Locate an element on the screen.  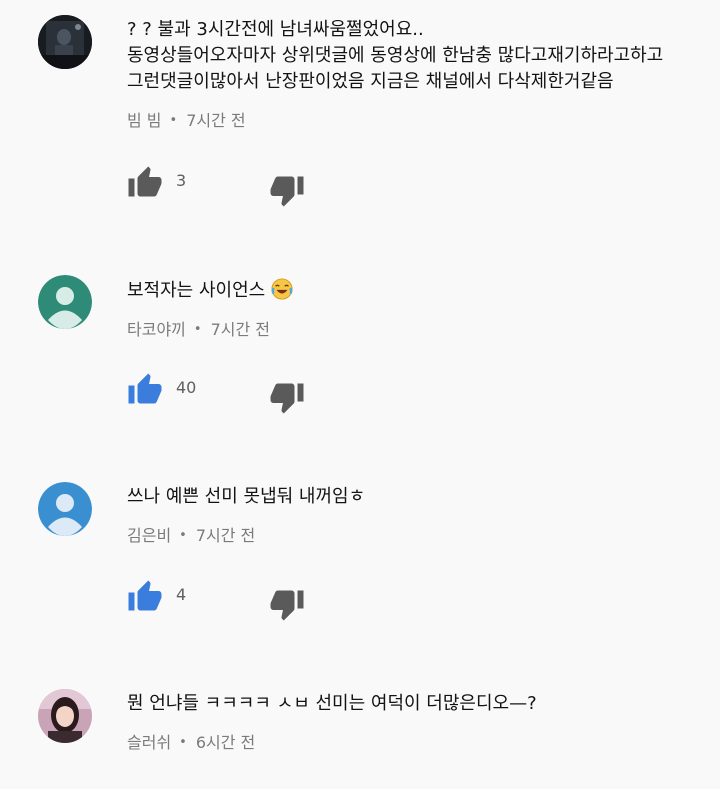
comment-text: 뭔 언냐들 ㅋㅋㅋㅋ ㅅㅂ 선미는 여덕이 더많은디오—? is located at coordinates (423, 704).